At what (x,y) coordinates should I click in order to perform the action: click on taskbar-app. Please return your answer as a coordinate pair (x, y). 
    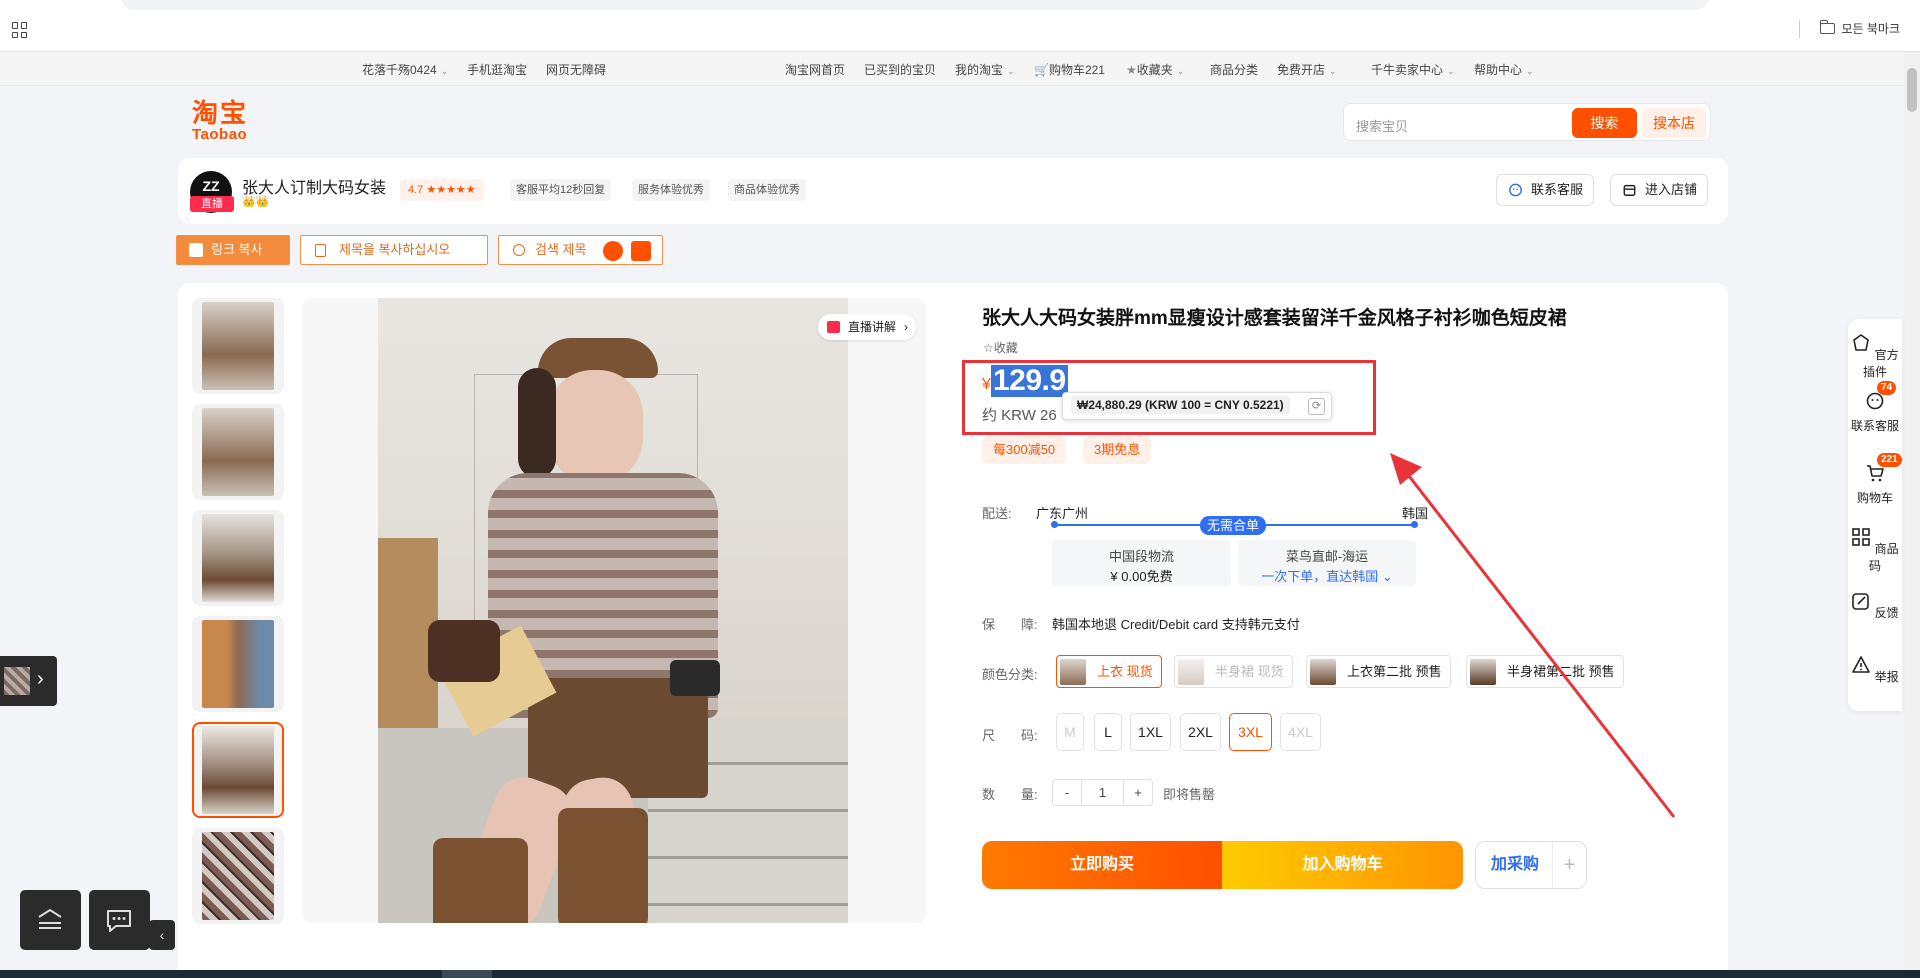
    Looking at the image, I should click on (467, 974).